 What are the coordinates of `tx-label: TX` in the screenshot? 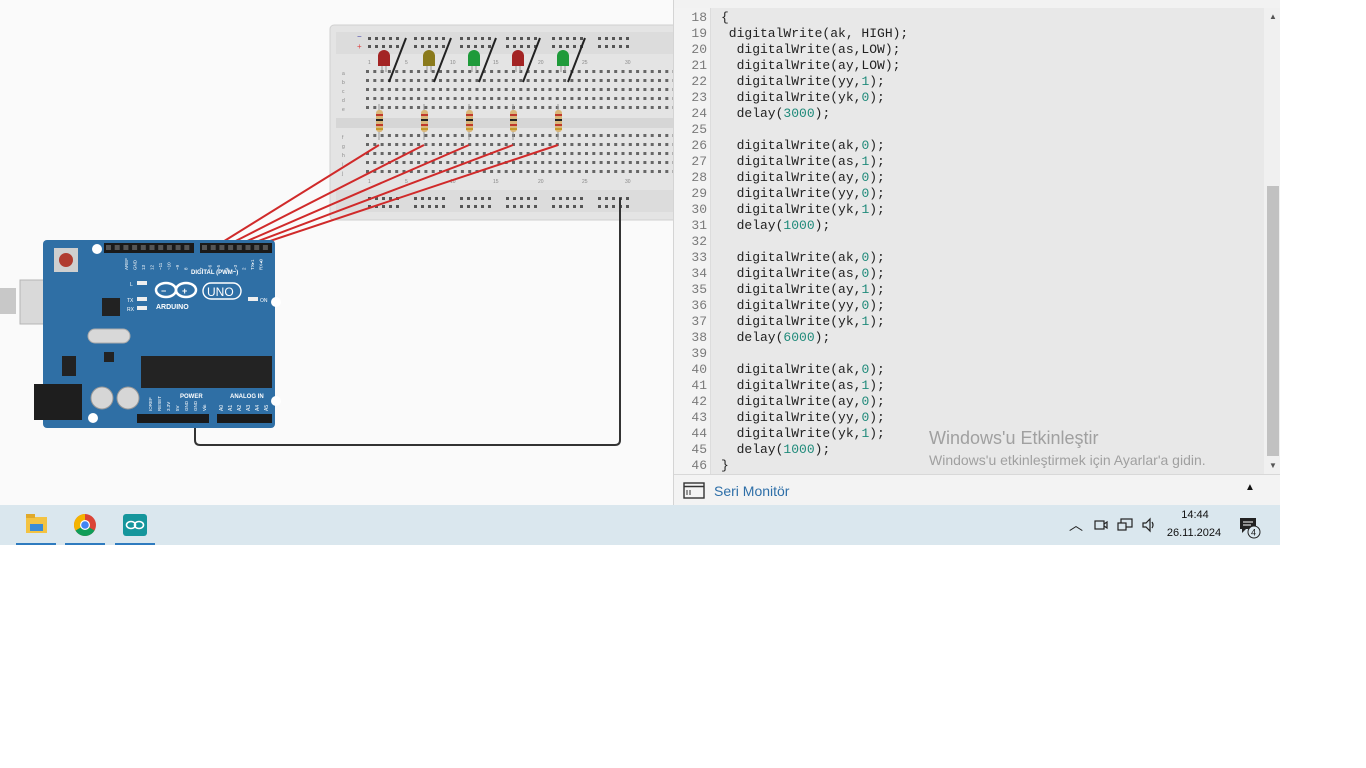 It's located at (130, 301).